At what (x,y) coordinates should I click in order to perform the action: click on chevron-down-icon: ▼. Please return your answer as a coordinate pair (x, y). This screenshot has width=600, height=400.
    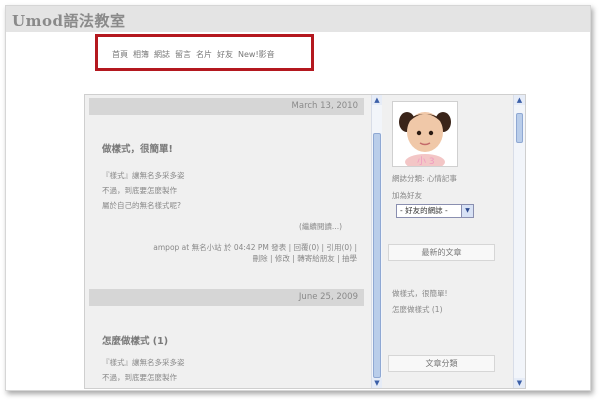
    Looking at the image, I should click on (467, 211).